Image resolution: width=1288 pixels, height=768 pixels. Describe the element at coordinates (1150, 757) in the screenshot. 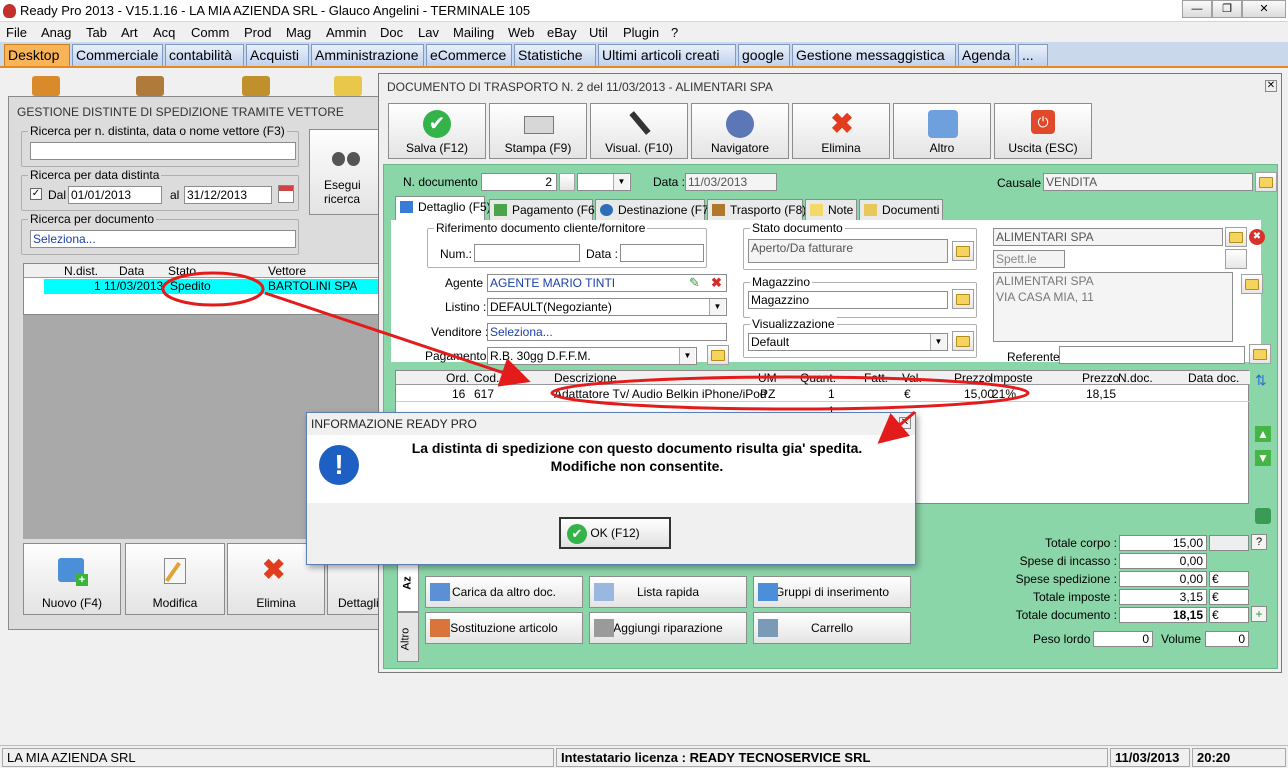

I see `status-date: 11/03/2013` at that location.